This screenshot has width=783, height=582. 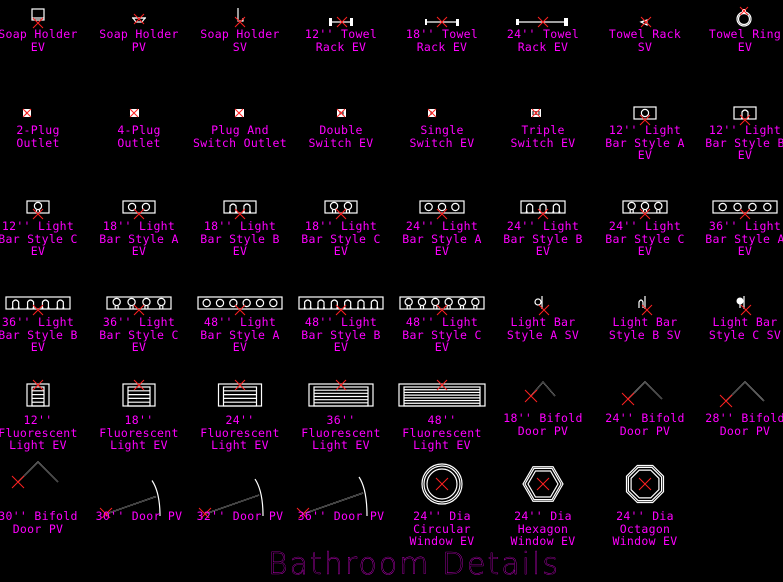 I want to click on symbol-block: Light Bar Style A SV, so click(x=543, y=317).